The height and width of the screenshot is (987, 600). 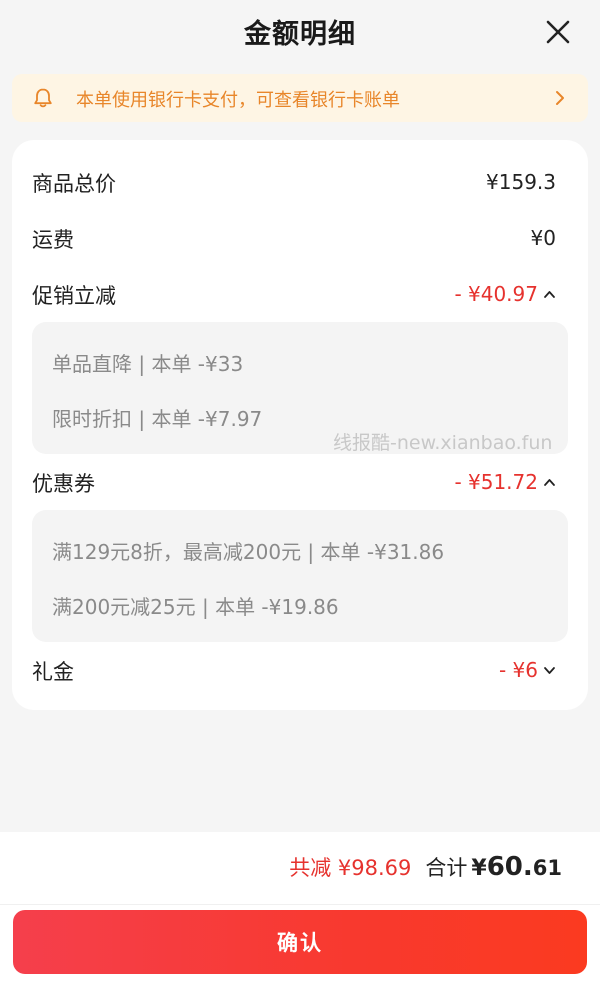 I want to click on shipping-label: 运费, so click(x=53, y=240).